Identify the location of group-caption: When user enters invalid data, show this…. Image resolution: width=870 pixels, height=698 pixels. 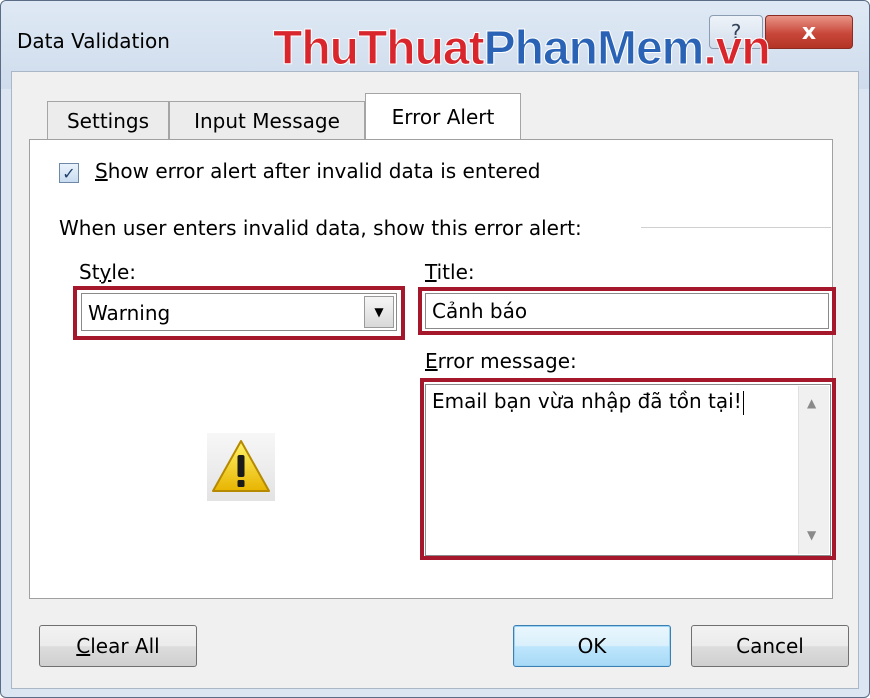
(320, 228).